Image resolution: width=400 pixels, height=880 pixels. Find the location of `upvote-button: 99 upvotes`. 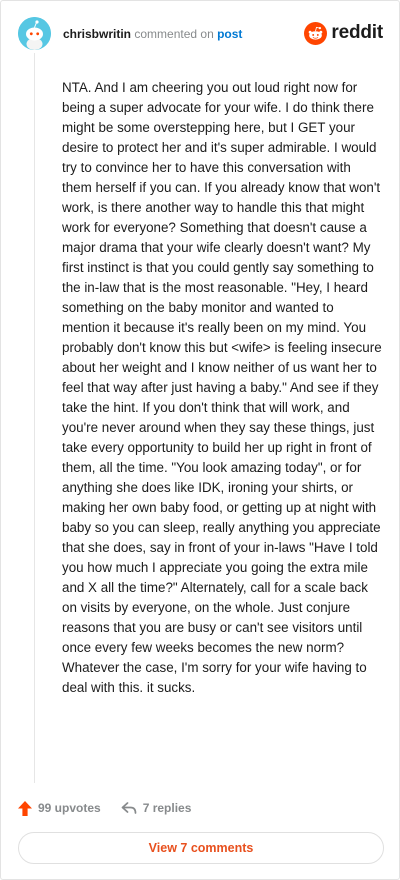

upvote-button: 99 upvotes is located at coordinates (59, 808).